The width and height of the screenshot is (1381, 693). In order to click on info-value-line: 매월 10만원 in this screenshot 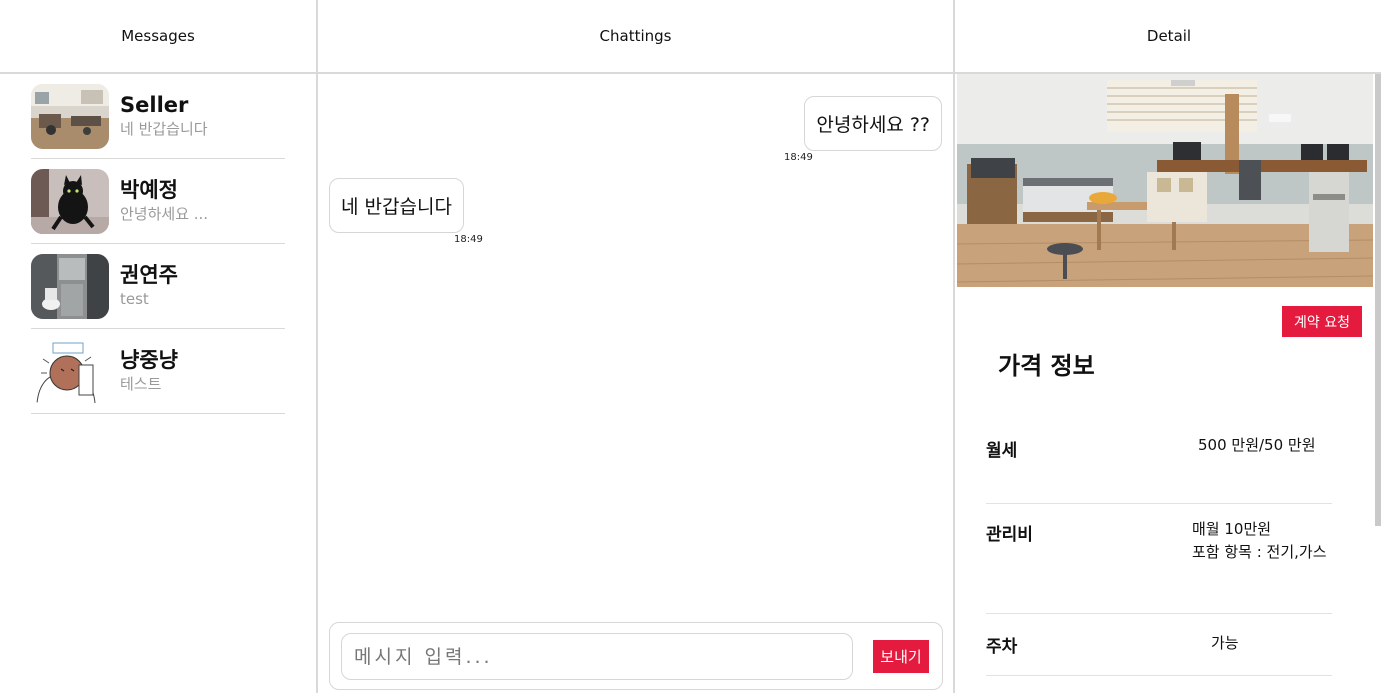, I will do `click(1232, 529)`.